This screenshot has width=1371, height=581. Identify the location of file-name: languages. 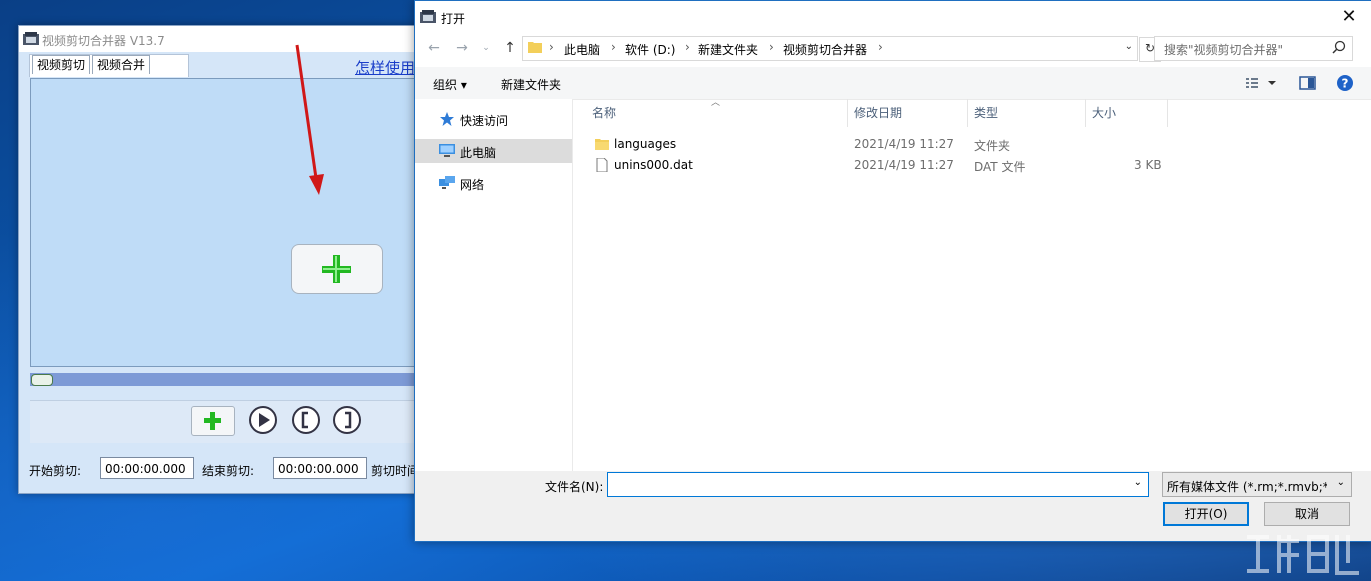
(645, 144).